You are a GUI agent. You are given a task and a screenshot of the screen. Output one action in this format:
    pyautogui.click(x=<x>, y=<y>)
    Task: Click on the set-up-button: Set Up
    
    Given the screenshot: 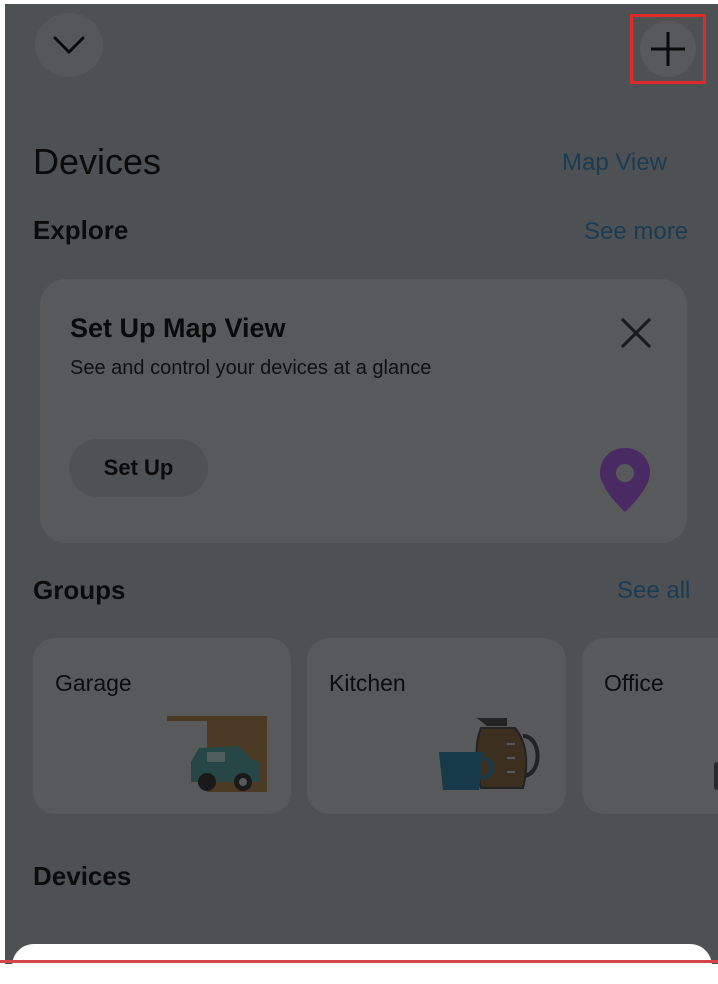 What is the action you would take?
    pyautogui.click(x=138, y=468)
    